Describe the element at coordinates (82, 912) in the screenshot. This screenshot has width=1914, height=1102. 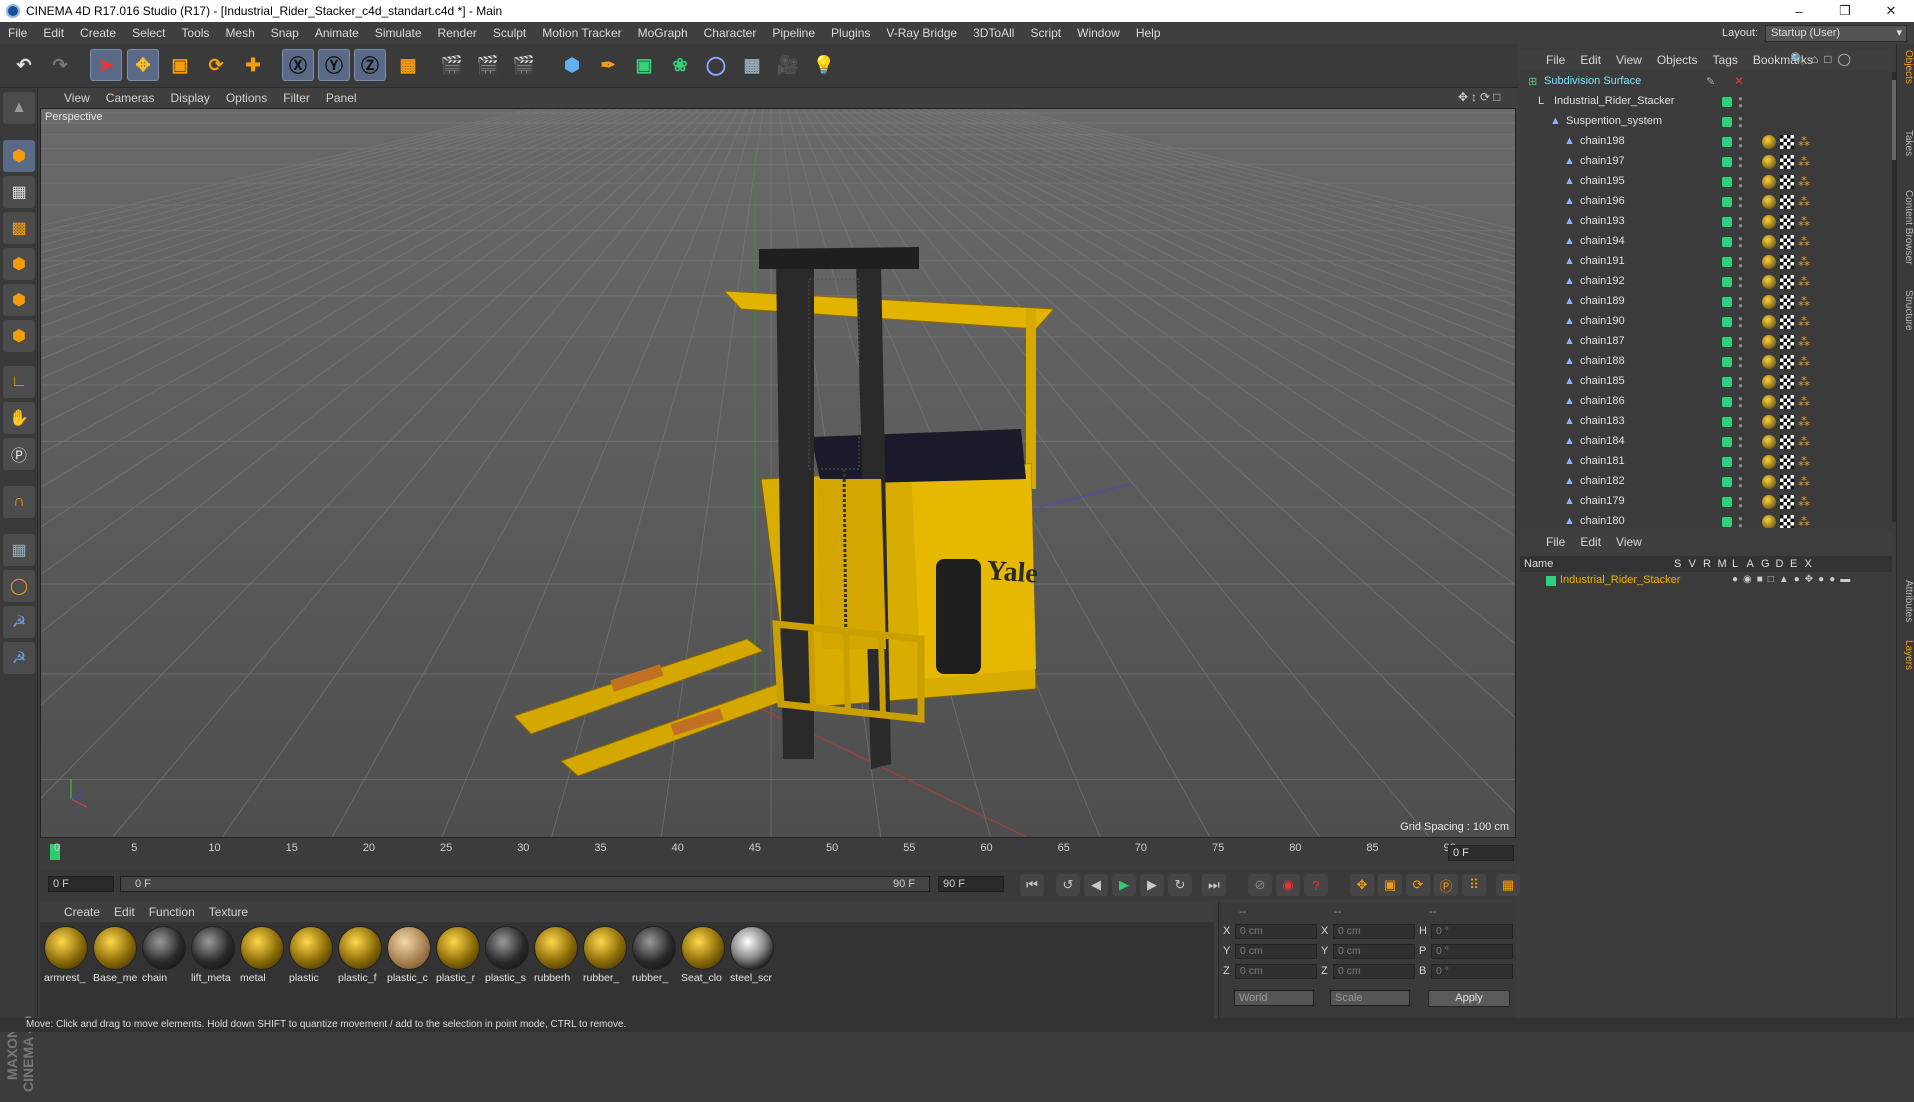
I see `material-menu-create: Create` at that location.